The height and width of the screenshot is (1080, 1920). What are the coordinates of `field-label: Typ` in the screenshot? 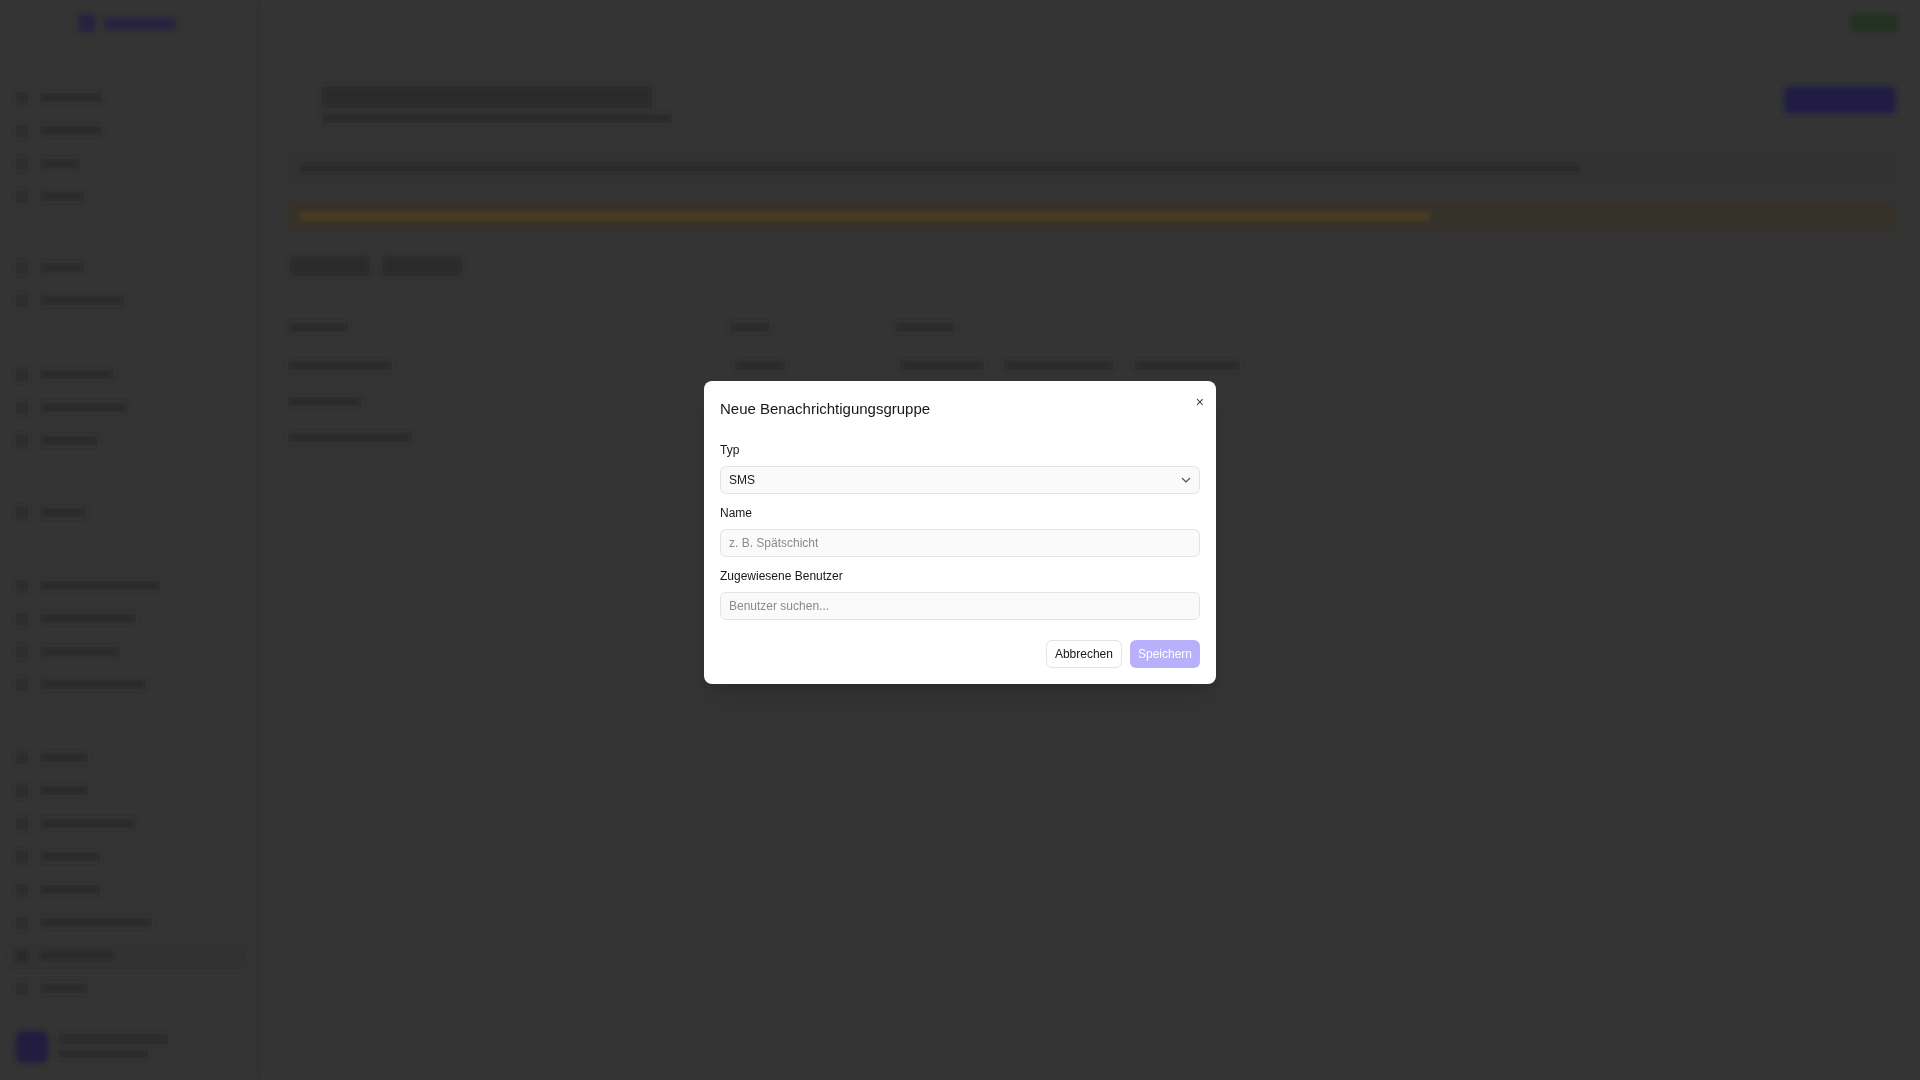 It's located at (730, 449).